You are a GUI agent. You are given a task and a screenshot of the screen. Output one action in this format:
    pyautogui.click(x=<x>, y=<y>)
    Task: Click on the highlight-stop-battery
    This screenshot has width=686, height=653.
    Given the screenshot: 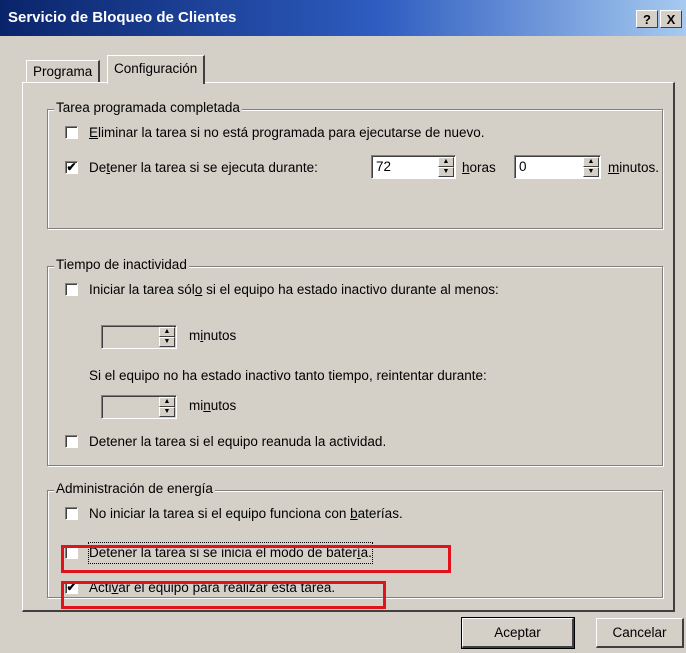 What is the action you would take?
    pyautogui.click(x=256, y=559)
    